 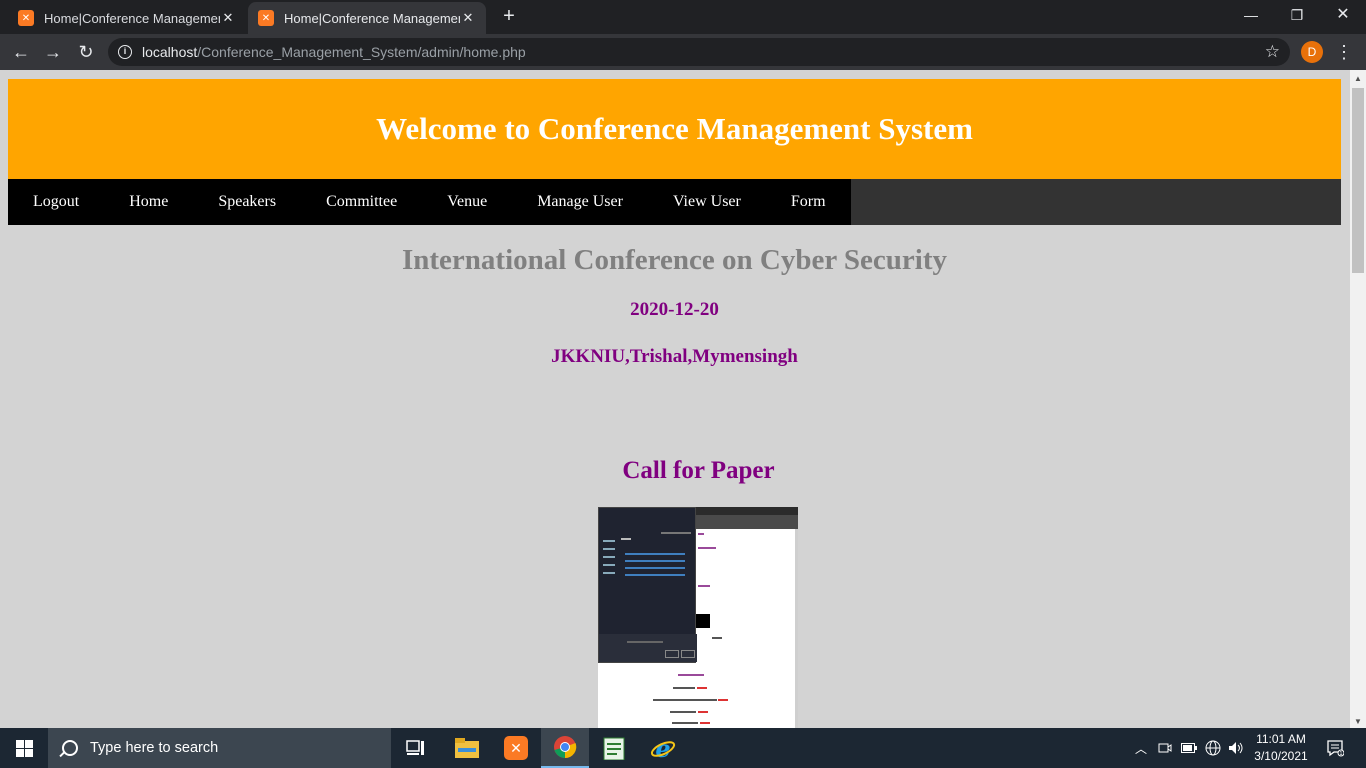 I want to click on notepad-icon, so click(x=614, y=748).